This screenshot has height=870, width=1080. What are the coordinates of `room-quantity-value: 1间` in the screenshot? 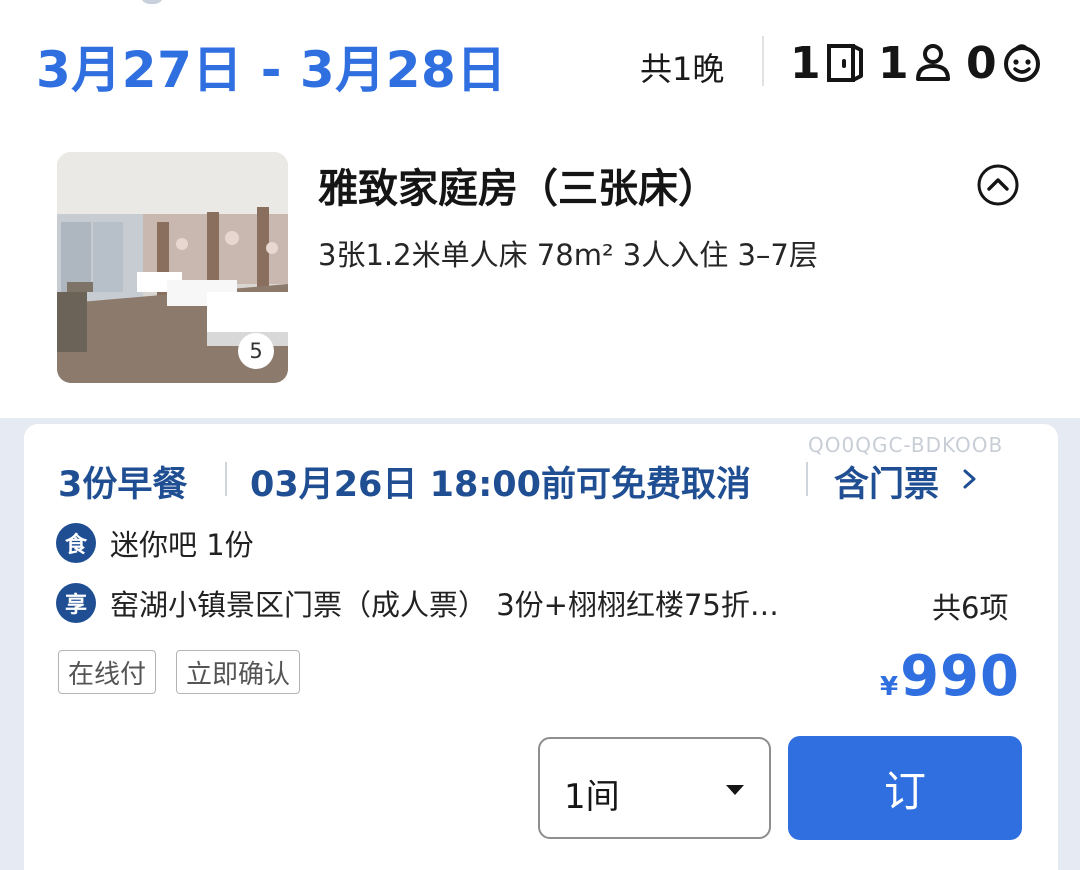 It's located at (592, 797).